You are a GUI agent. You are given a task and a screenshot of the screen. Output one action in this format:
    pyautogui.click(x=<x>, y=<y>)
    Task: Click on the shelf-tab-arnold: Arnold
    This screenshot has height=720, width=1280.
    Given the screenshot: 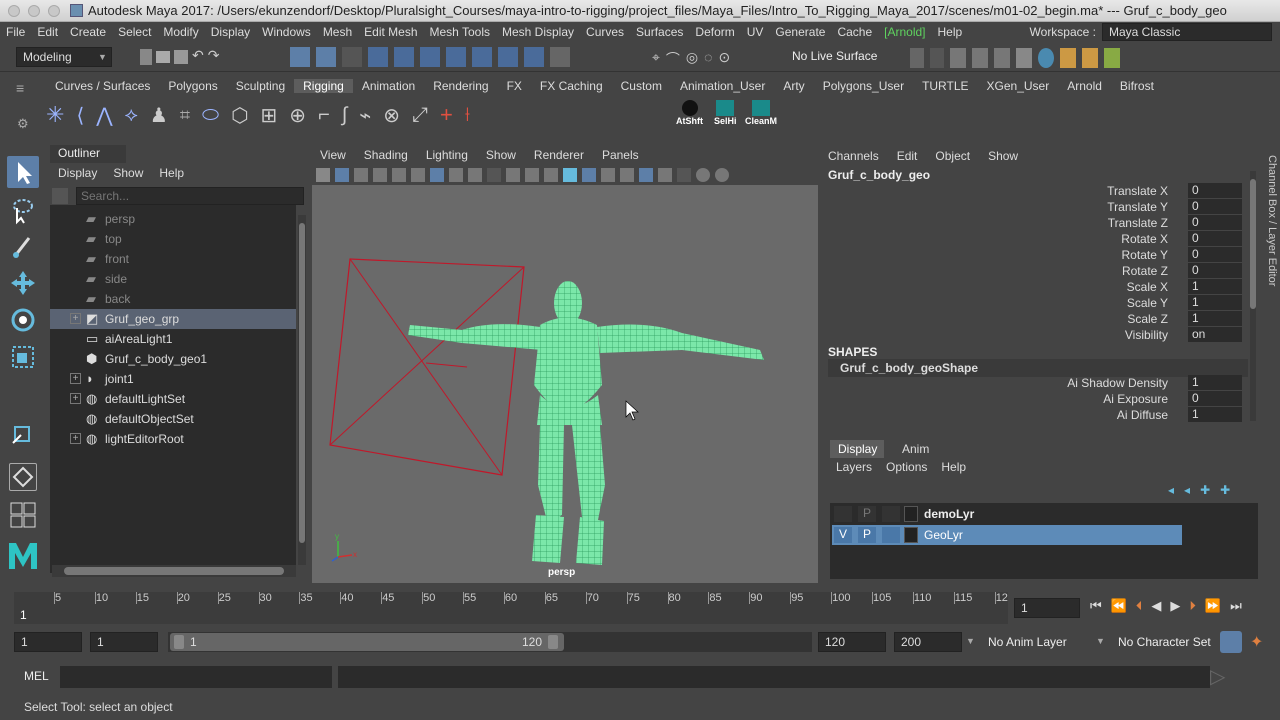 What is the action you would take?
    pyautogui.click(x=1084, y=86)
    